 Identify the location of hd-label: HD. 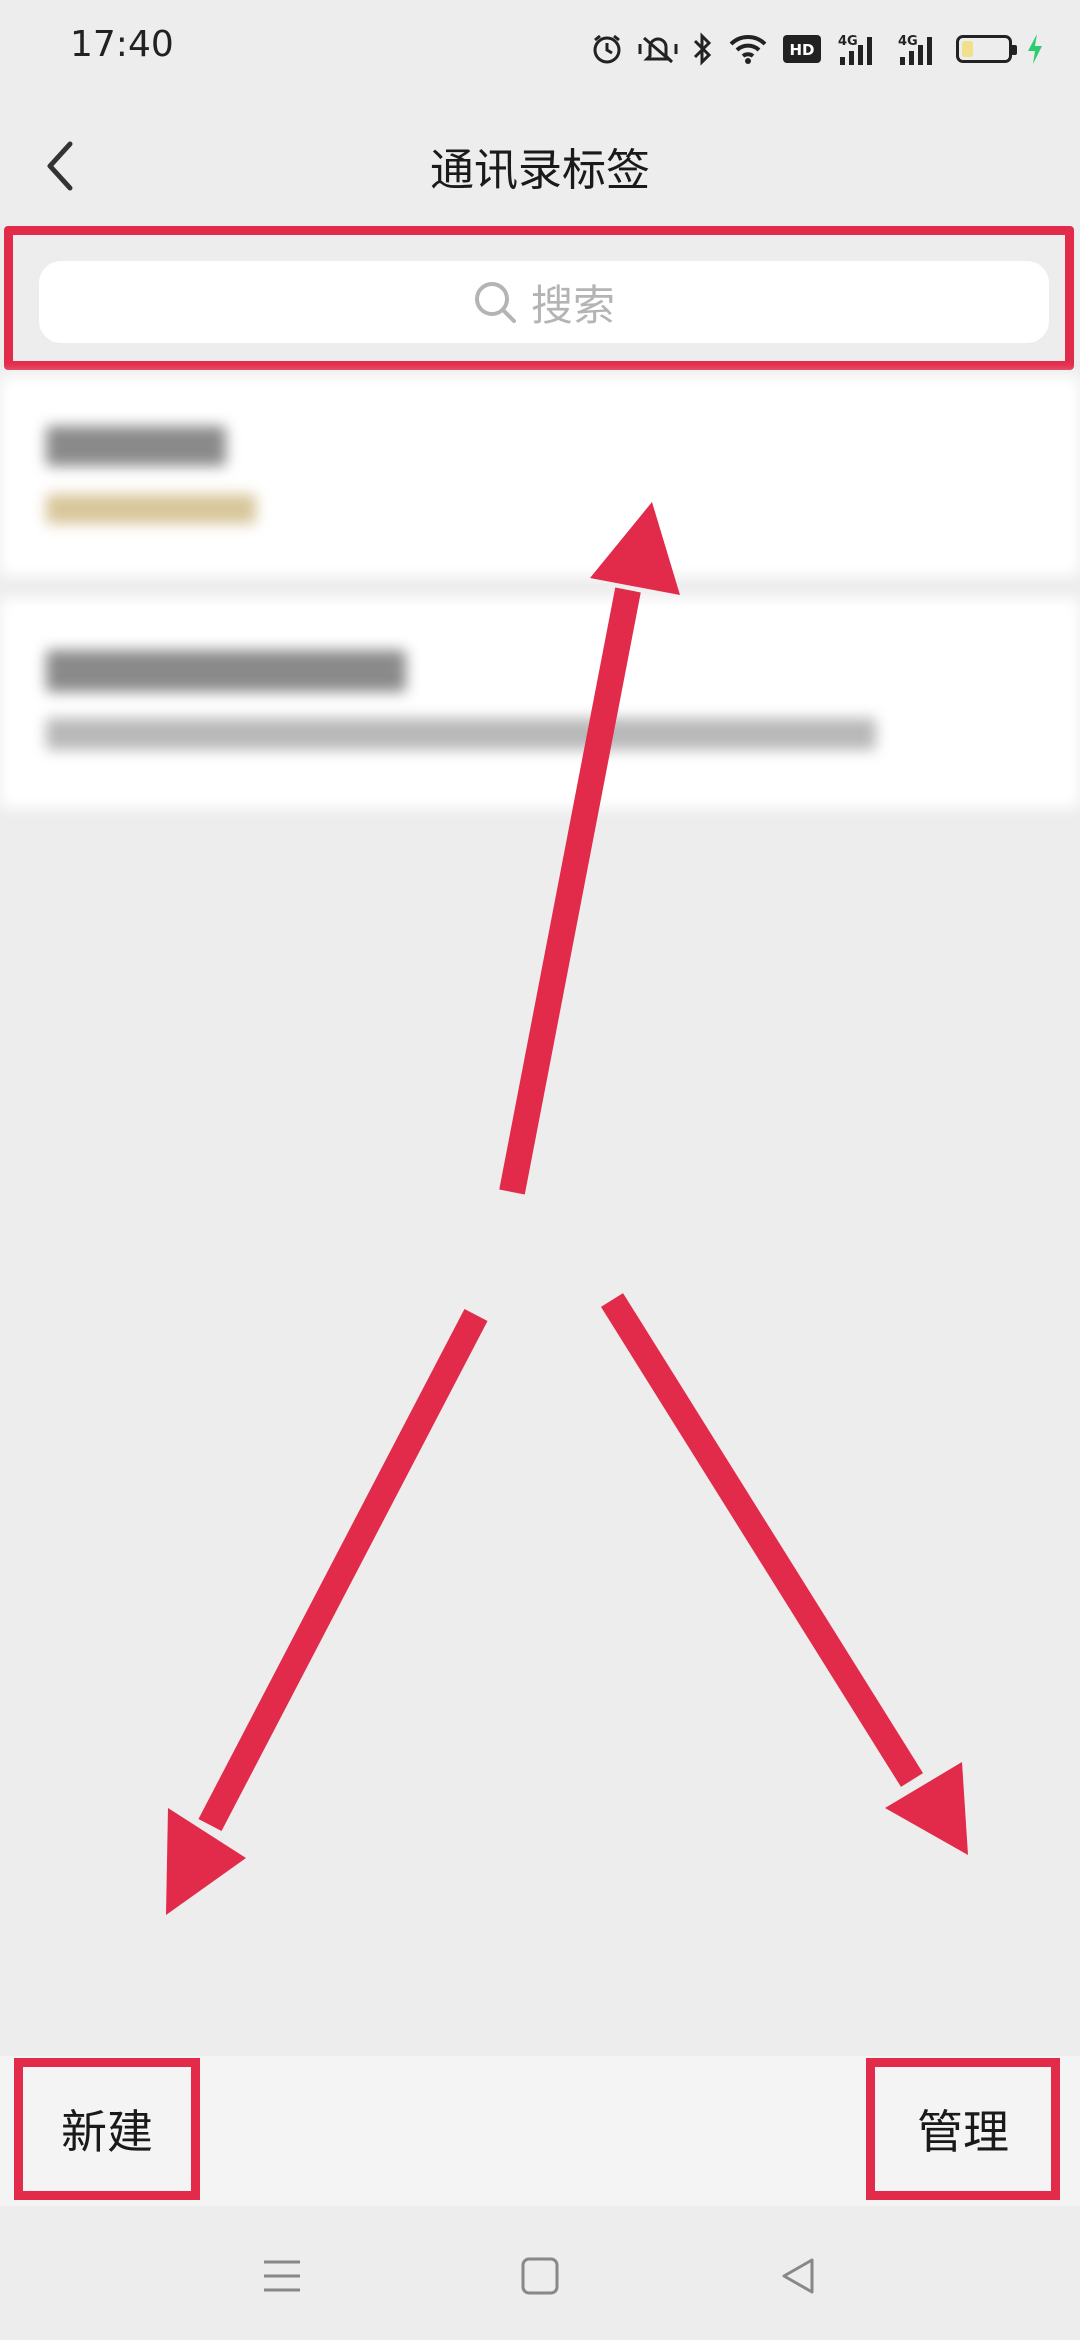
(801, 50).